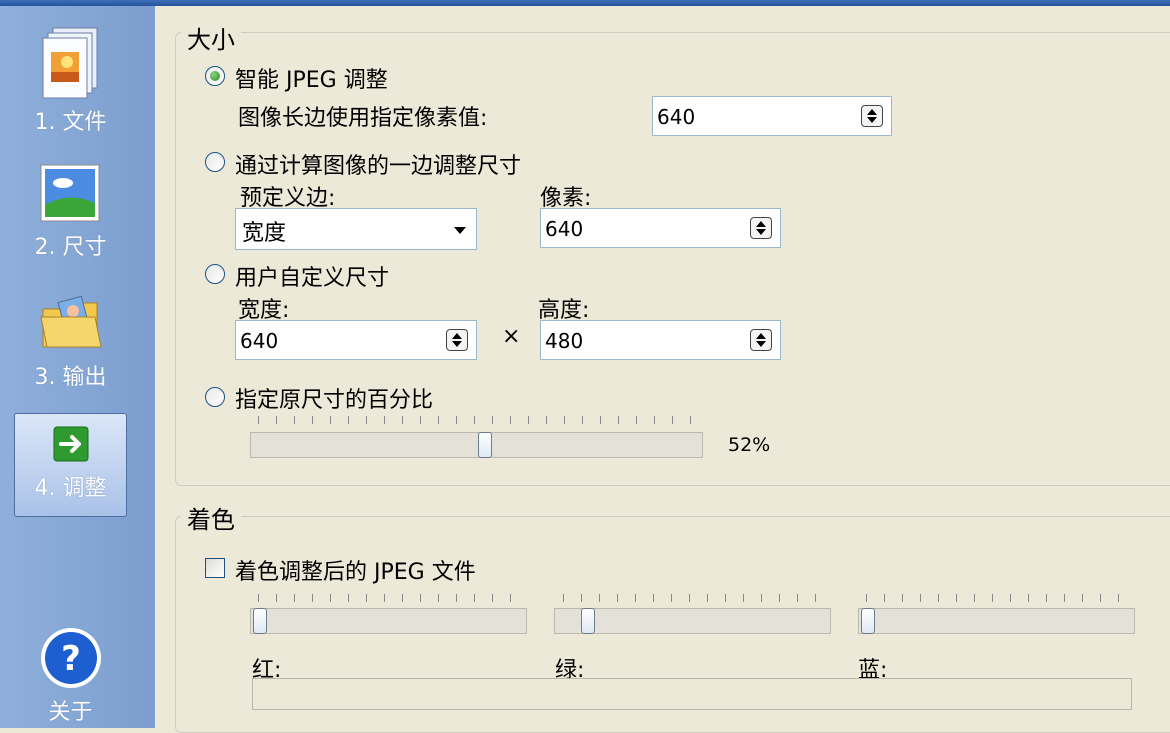 This screenshot has height=733, width=1170. Describe the element at coordinates (485, 445) in the screenshot. I see `percent-slider-thumb` at that location.